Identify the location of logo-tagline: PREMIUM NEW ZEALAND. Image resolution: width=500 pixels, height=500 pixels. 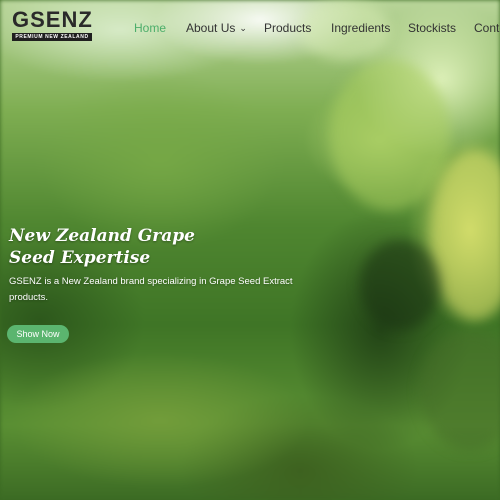
(52, 37).